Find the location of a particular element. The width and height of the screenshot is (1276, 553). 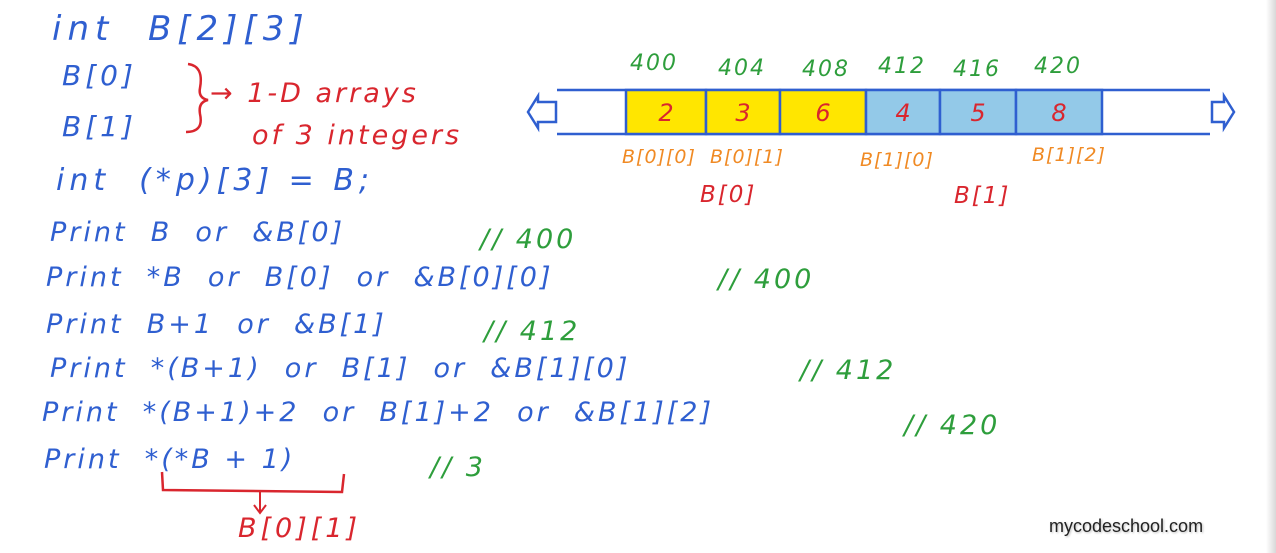

statement-4-comment: // 412 is located at coordinates (848, 370).